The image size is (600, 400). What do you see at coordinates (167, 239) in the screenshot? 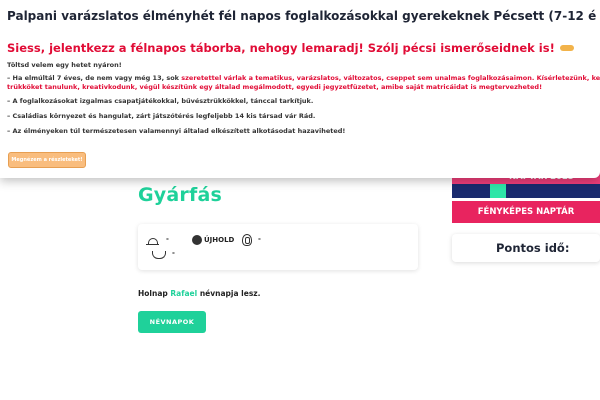
I see `sunrise-value: -` at bounding box center [167, 239].